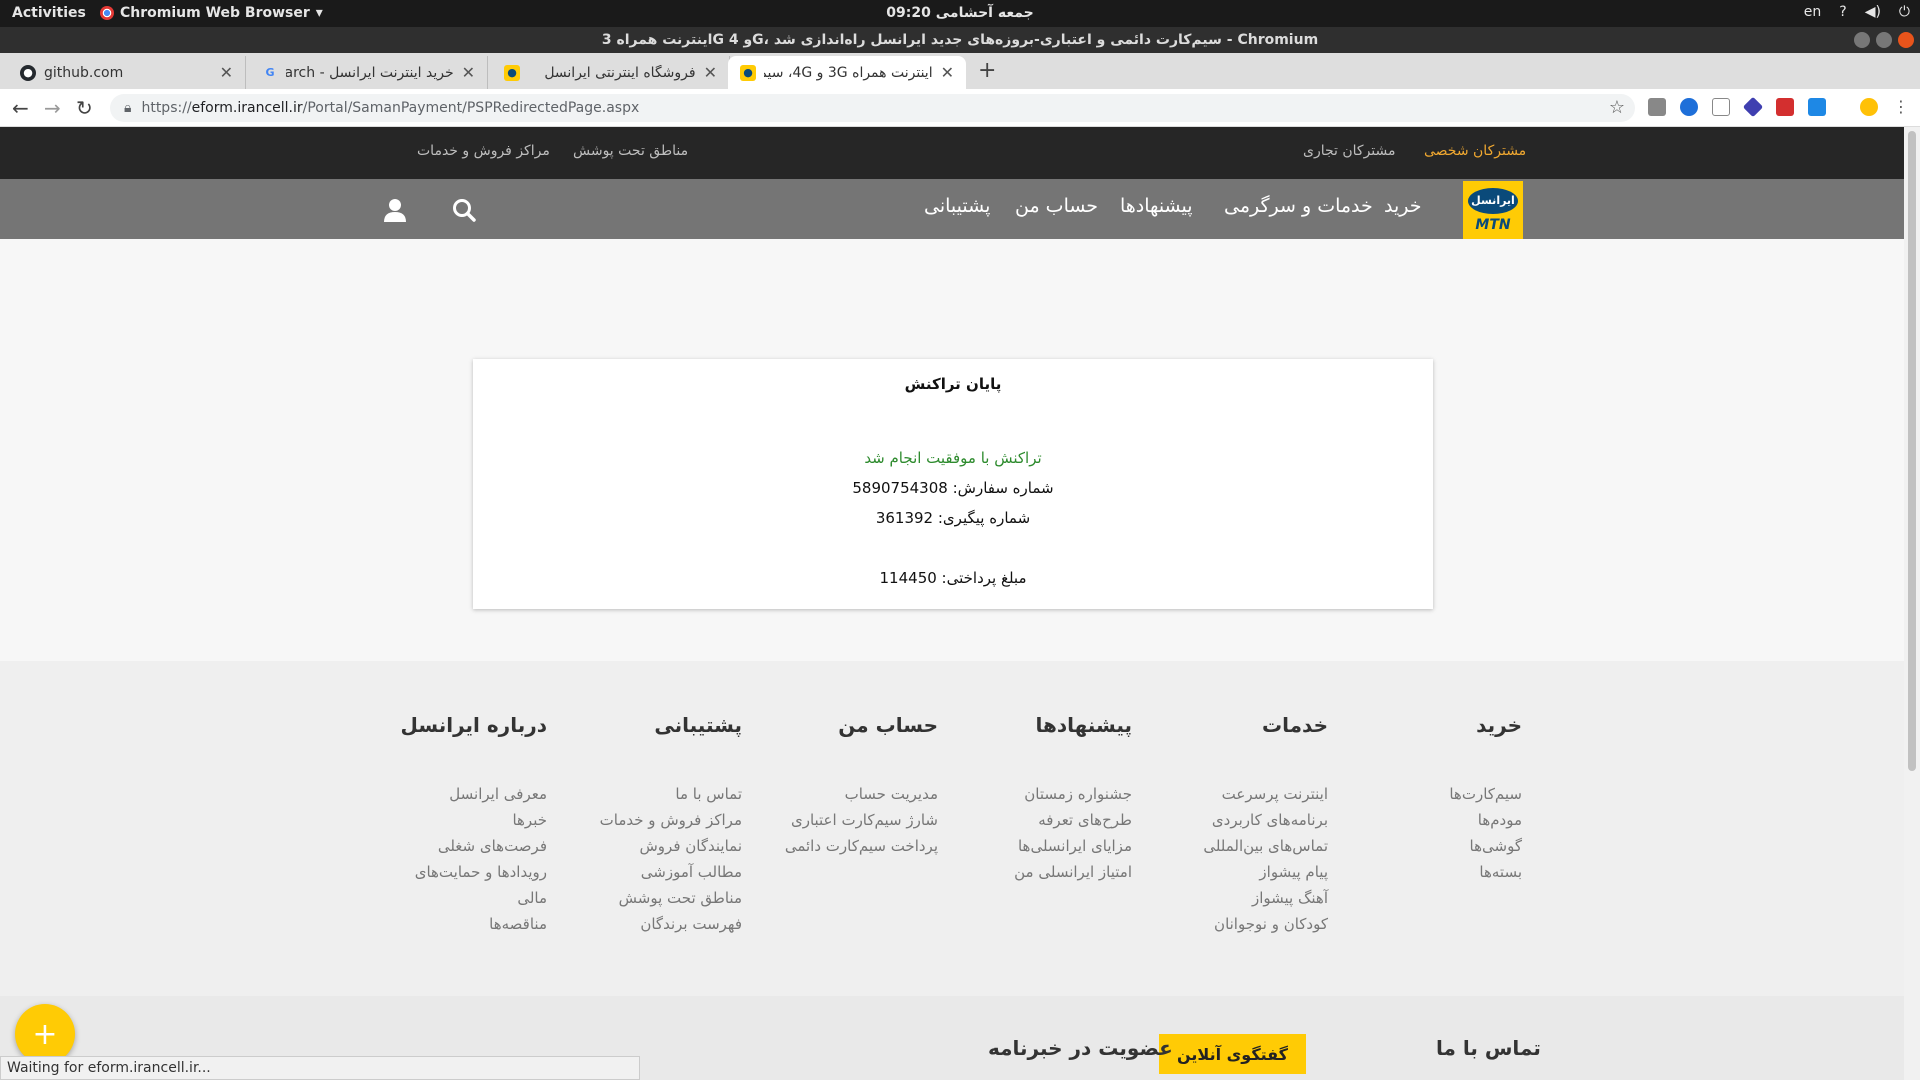 Image resolution: width=1920 pixels, height=1080 pixels. What do you see at coordinates (49, 13) in the screenshot?
I see `activities-button: Activities` at bounding box center [49, 13].